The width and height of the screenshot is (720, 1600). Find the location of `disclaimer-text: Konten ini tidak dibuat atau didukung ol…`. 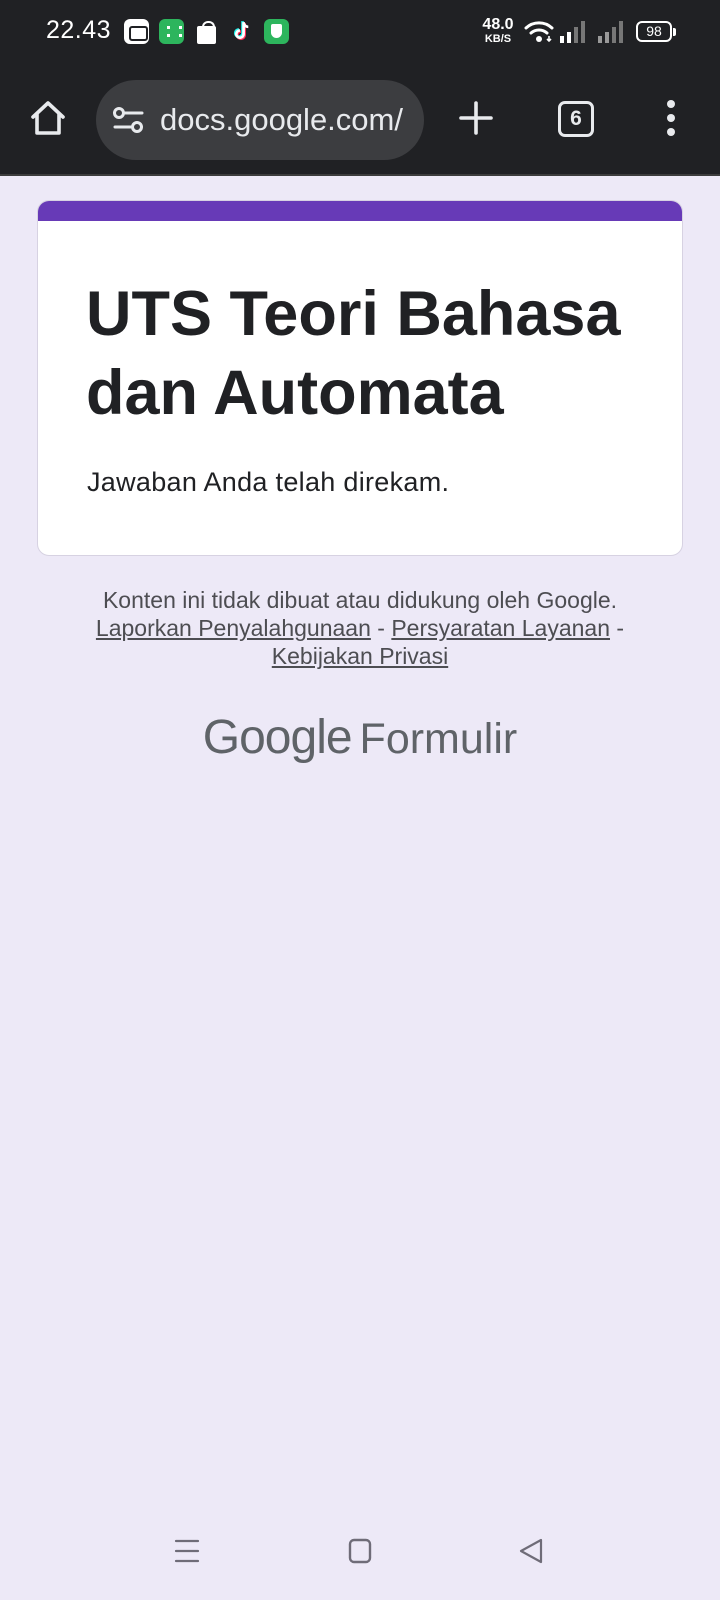

disclaimer-text: Konten ini tidak dibuat atau didukung ol… is located at coordinates (360, 600).